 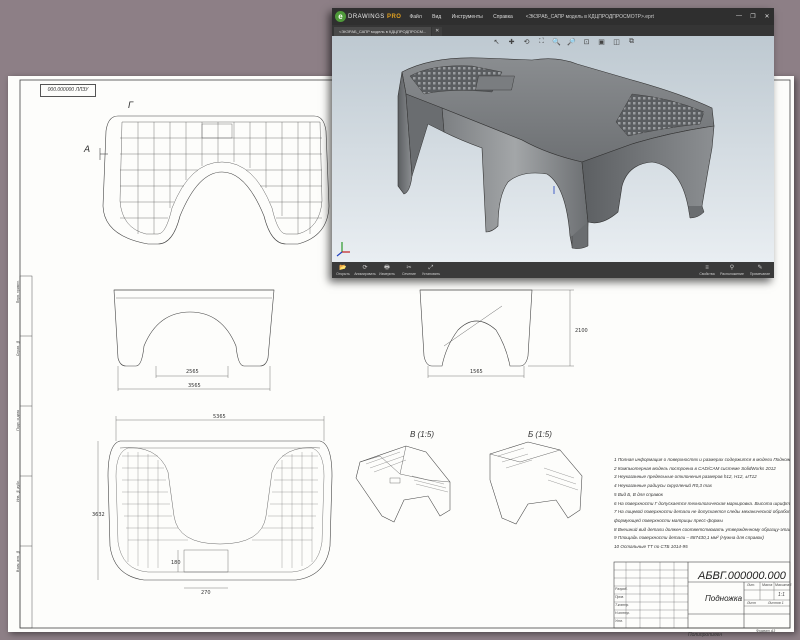 I want to click on dim-plan-height: 3632, so click(x=98, y=515).